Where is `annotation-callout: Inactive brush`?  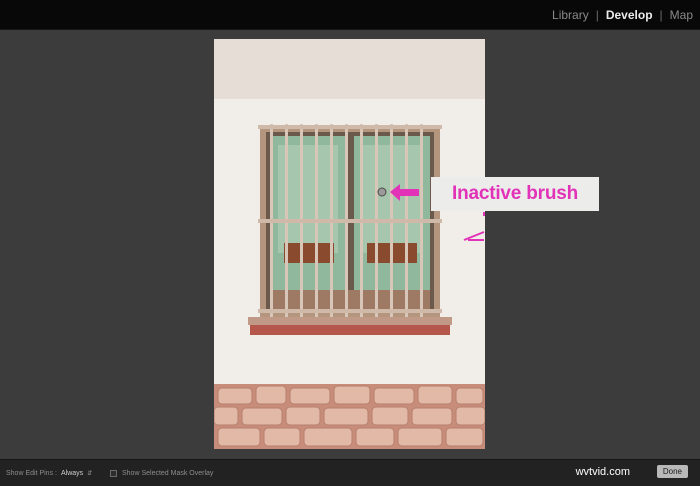 annotation-callout: Inactive brush is located at coordinates (515, 194).